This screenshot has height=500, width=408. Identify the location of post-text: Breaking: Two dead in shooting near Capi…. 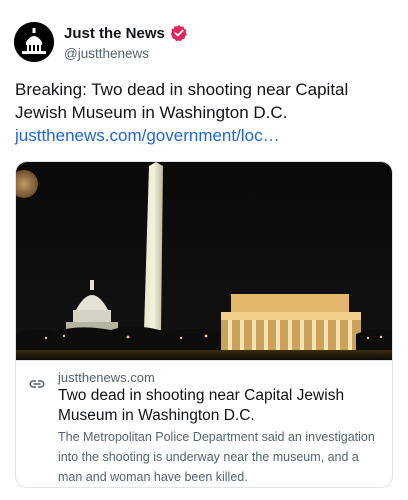
(182, 101).